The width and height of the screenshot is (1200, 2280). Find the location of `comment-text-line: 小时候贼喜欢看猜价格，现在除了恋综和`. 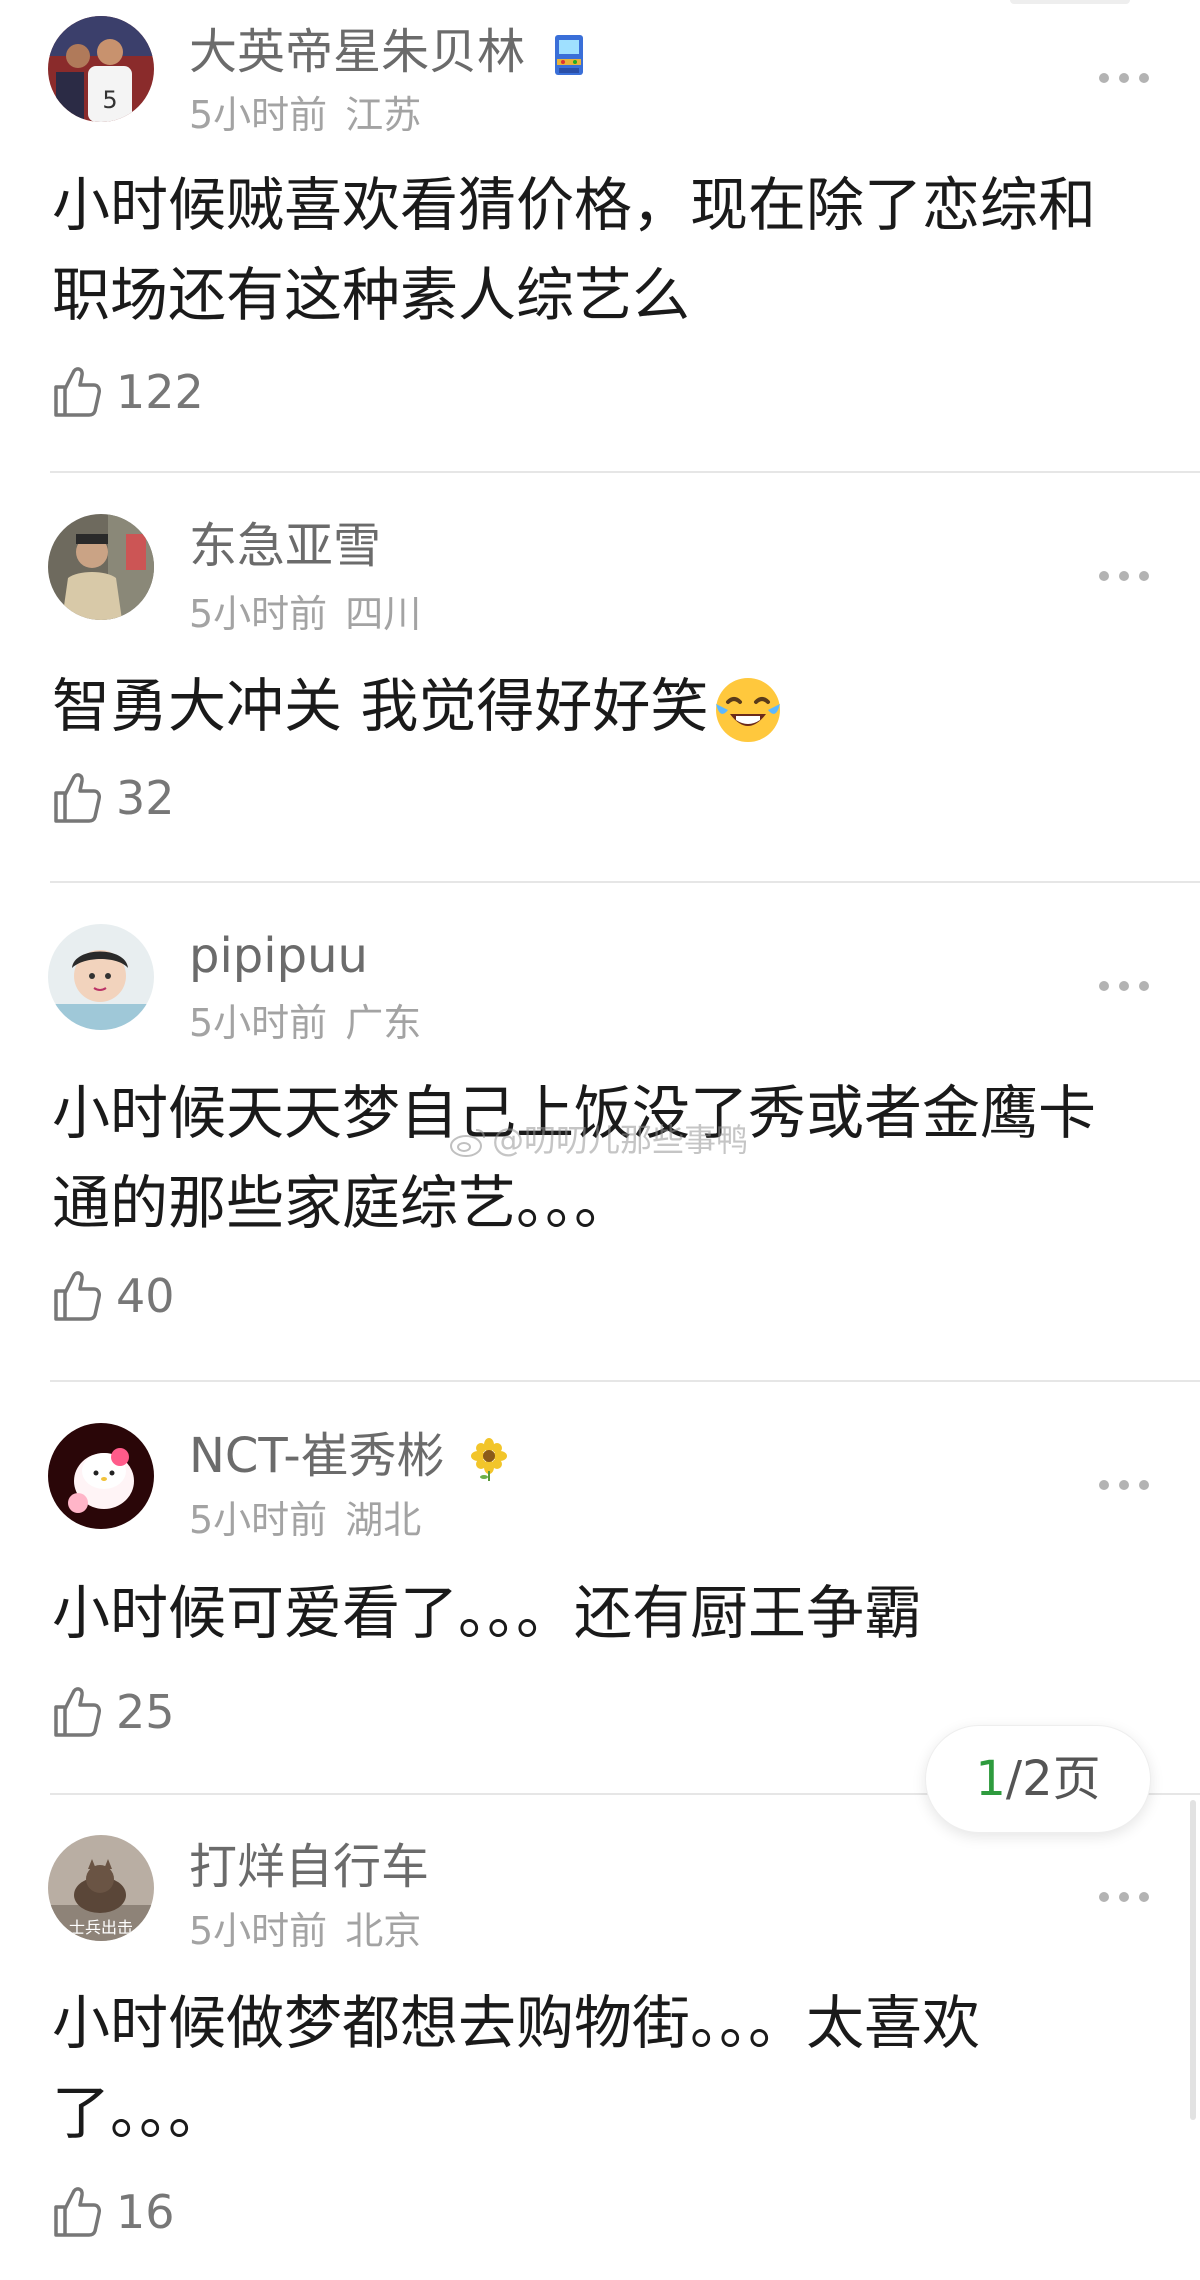

comment-text-line: 小时候贼喜欢看猜价格，现在除了恋综和 is located at coordinates (574, 205).